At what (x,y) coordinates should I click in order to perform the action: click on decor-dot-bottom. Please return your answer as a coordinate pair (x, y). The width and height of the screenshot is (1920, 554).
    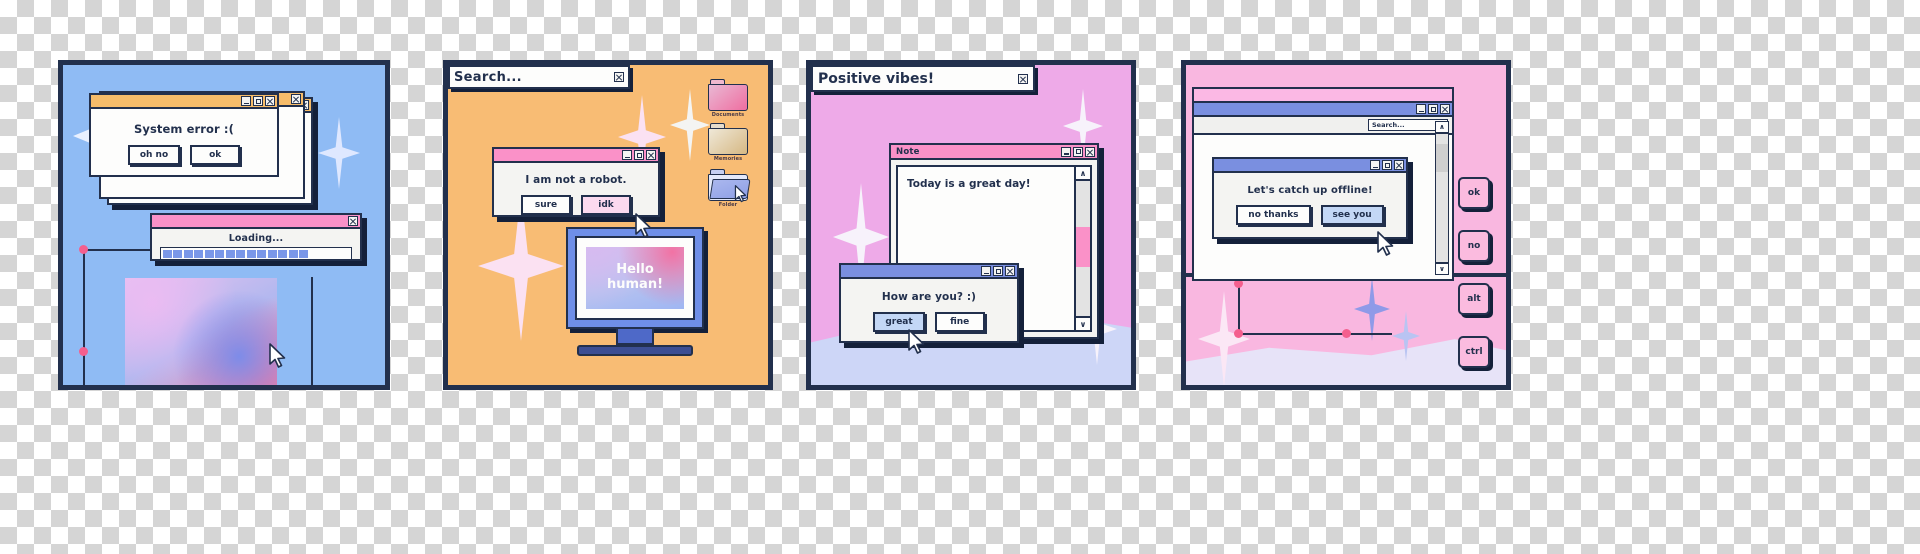
    Looking at the image, I should click on (83, 351).